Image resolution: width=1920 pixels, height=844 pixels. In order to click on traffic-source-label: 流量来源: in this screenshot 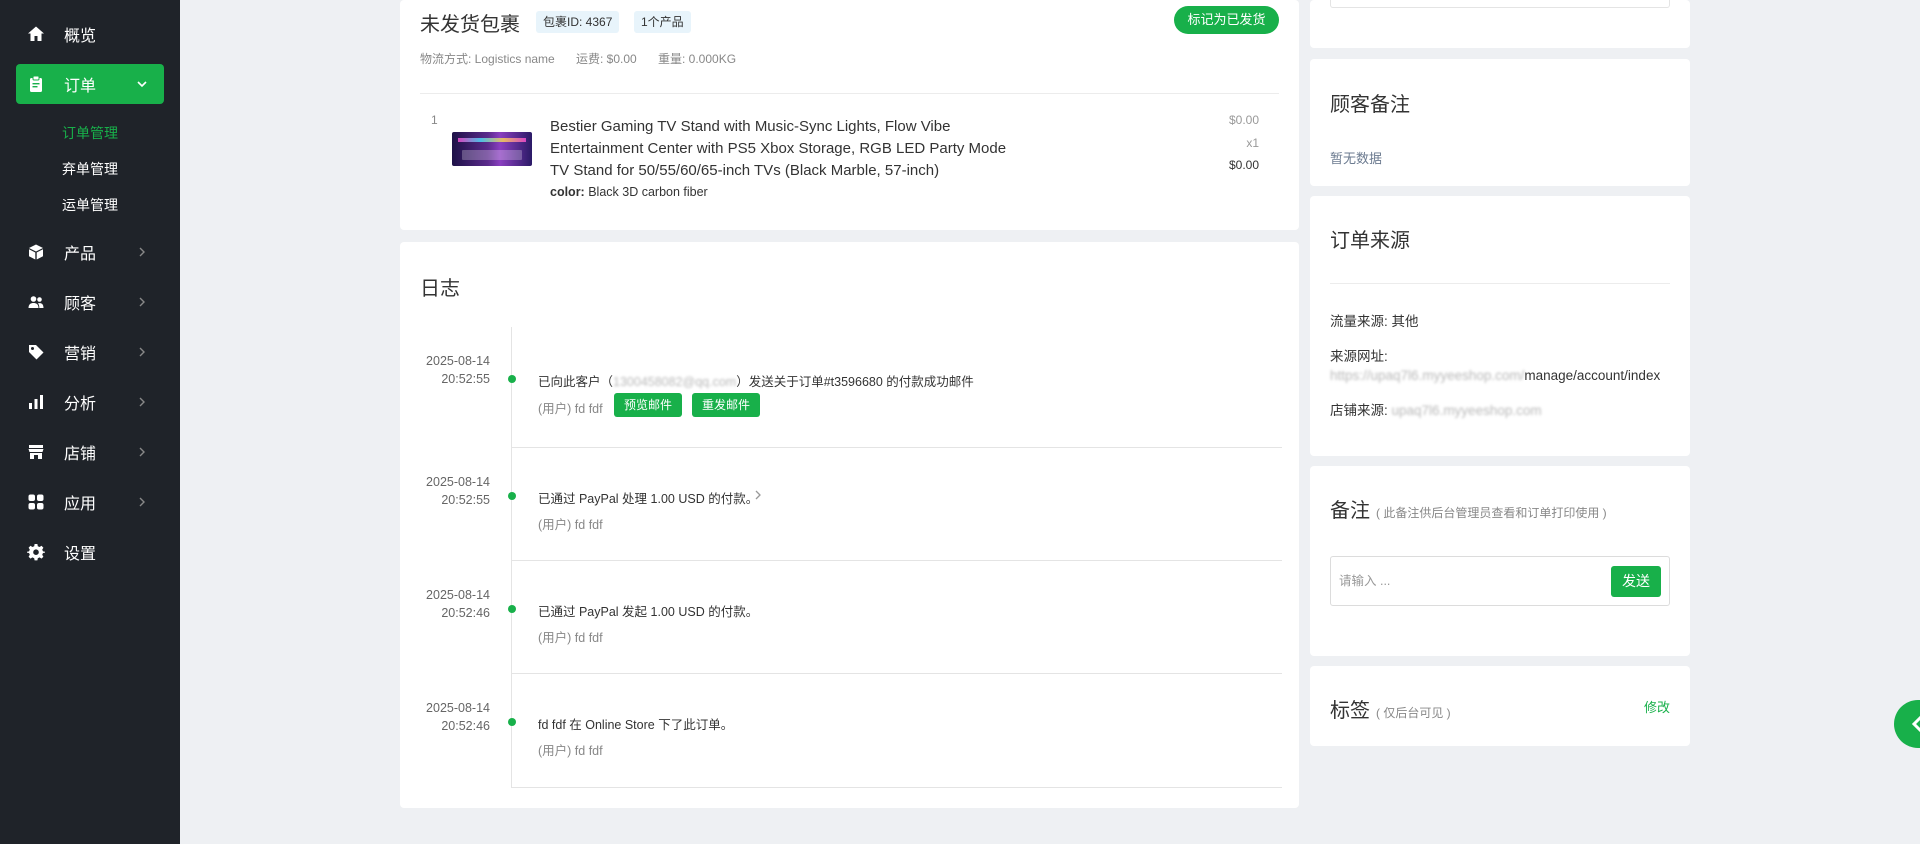, I will do `click(1361, 321)`.